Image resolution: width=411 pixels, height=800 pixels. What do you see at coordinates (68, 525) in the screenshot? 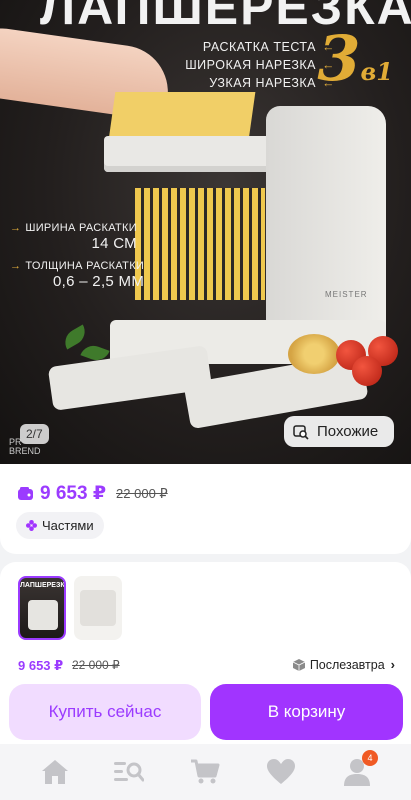
I see `installment-label: Частями` at bounding box center [68, 525].